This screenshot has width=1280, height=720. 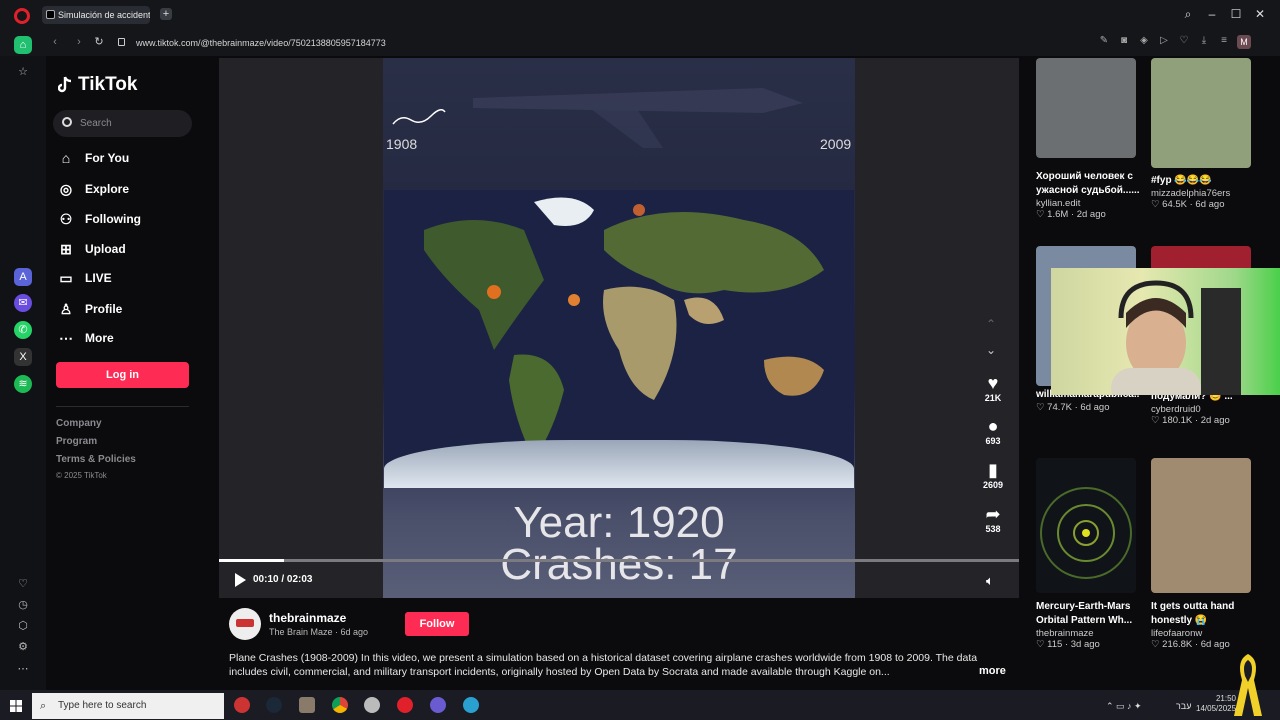 I want to click on messenger-icon: ✉, so click(x=23, y=303).